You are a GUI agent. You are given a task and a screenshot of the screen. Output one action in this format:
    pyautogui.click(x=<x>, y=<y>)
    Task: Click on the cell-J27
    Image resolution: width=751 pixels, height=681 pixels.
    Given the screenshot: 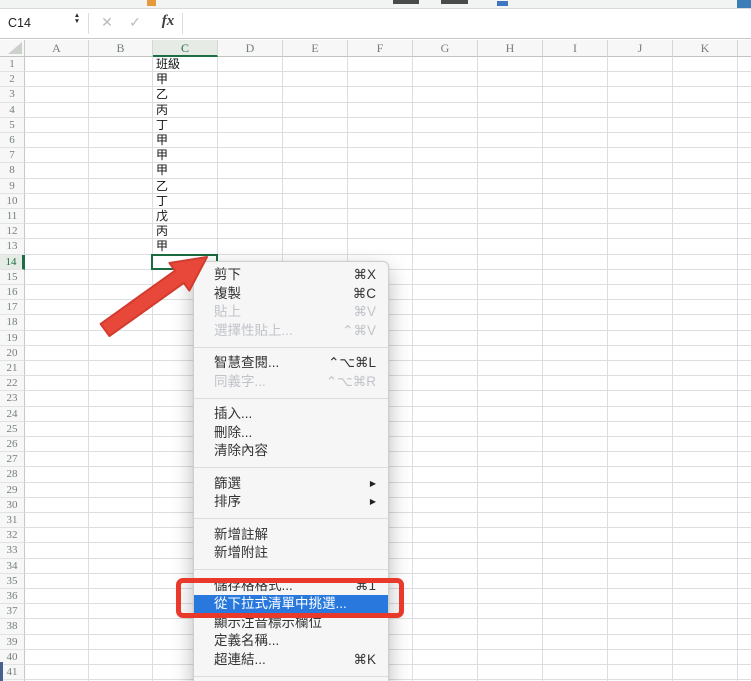 What is the action you would take?
    pyautogui.click(x=640, y=460)
    